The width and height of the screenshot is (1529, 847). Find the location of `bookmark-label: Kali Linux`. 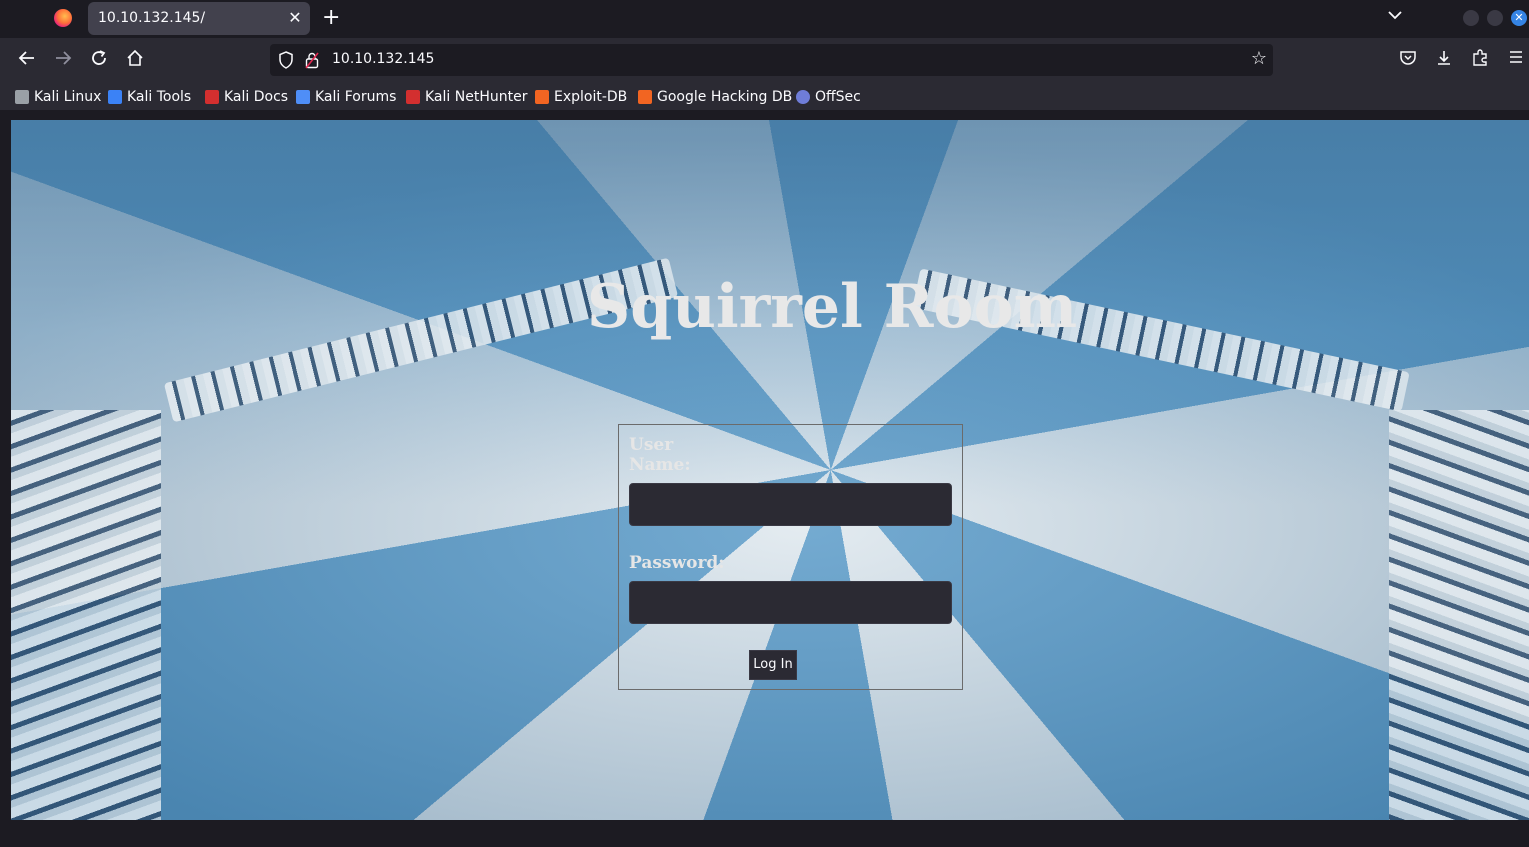

bookmark-label: Kali Linux is located at coordinates (68, 97).